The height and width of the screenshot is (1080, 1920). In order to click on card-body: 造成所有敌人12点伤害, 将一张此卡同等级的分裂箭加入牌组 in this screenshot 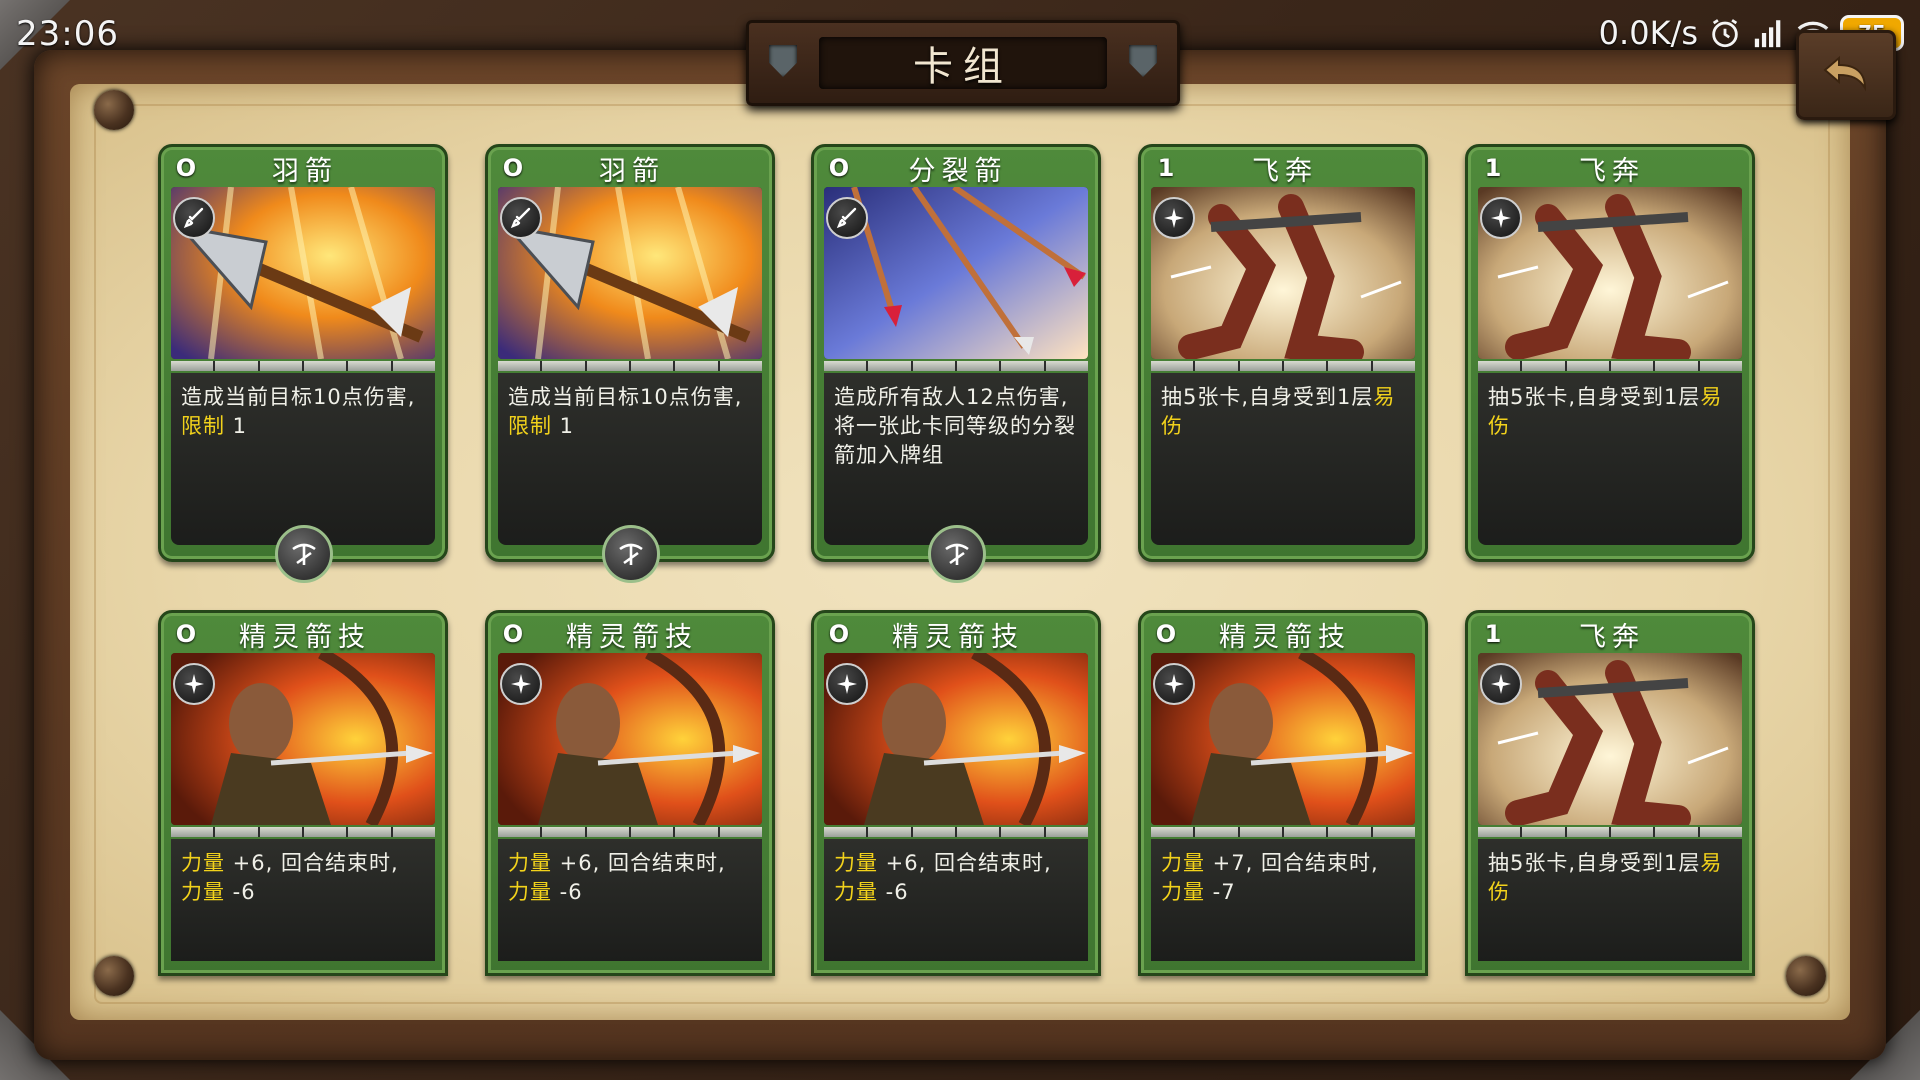, I will do `click(956, 459)`.